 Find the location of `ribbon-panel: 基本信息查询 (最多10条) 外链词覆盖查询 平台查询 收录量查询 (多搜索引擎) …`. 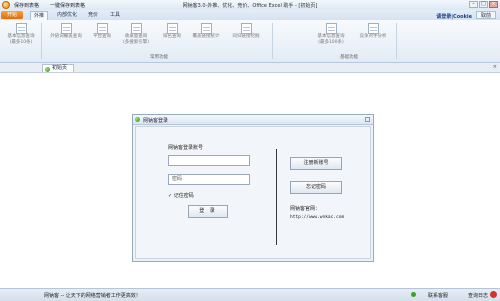

ribbon-panel: 基本信息查询 (最多10条) 外链词覆盖查询 平台查询 收录量查询 (多搜索引擎) … is located at coordinates (250, 41).